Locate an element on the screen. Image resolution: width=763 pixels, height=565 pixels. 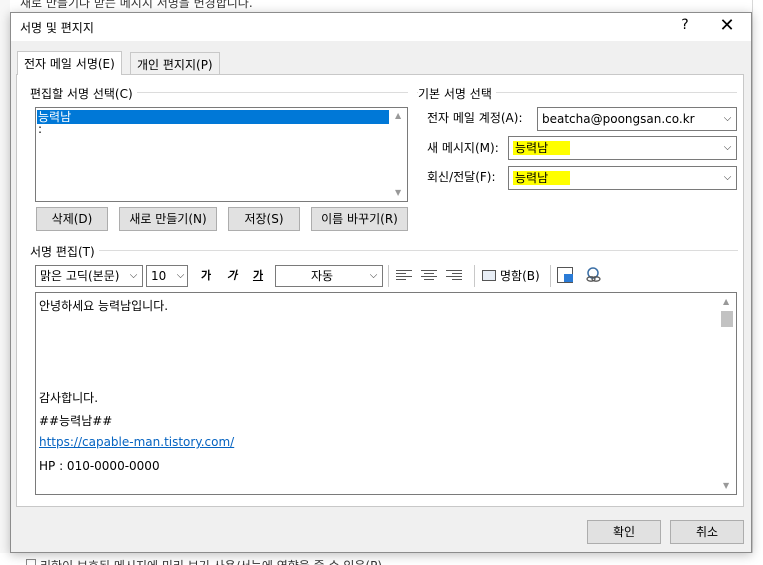
new-button: 새로 만들기(N) is located at coordinates (168, 219).